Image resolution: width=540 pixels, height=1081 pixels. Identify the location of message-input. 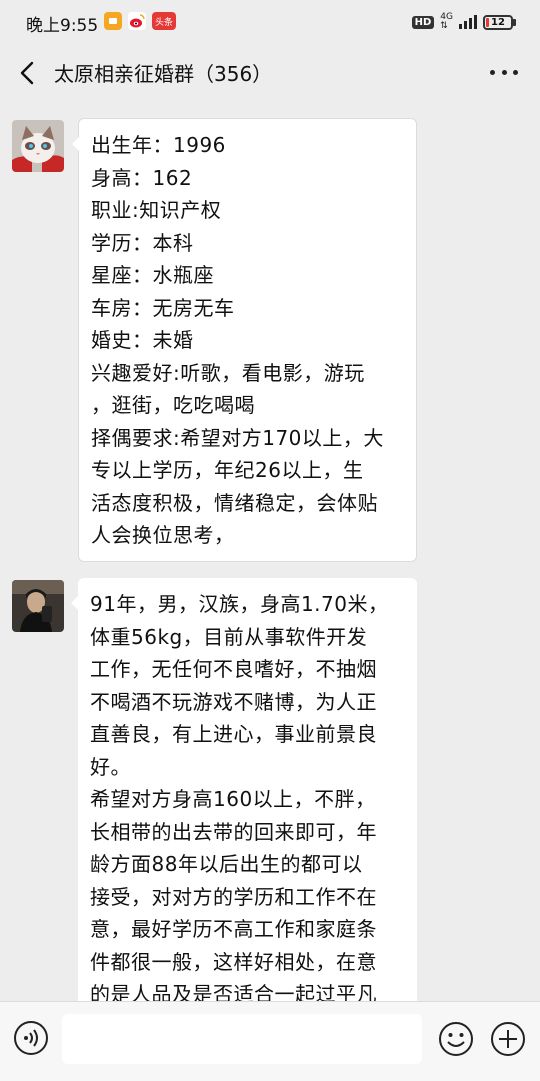
(242, 1039).